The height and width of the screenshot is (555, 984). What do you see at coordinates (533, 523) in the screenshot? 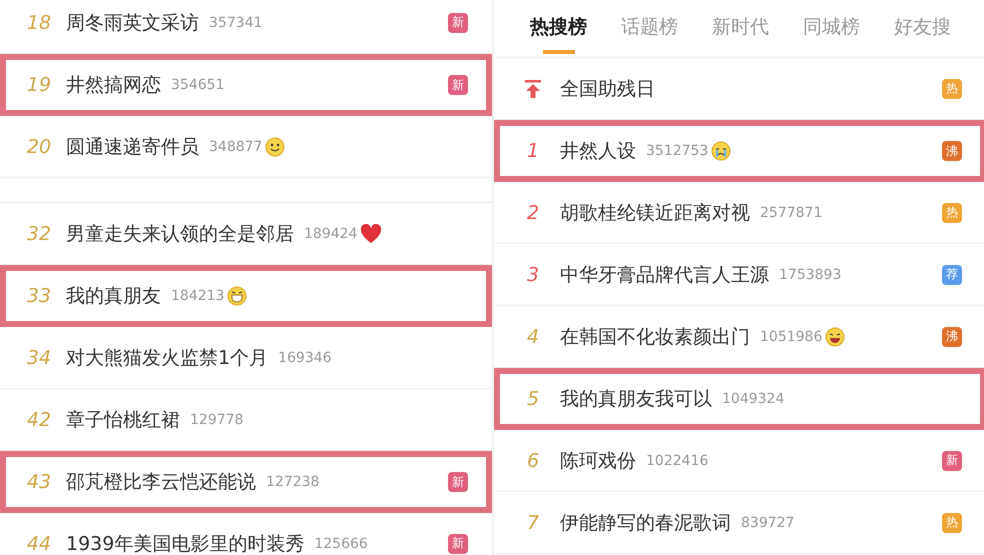
I see `rank-number: 7` at bounding box center [533, 523].